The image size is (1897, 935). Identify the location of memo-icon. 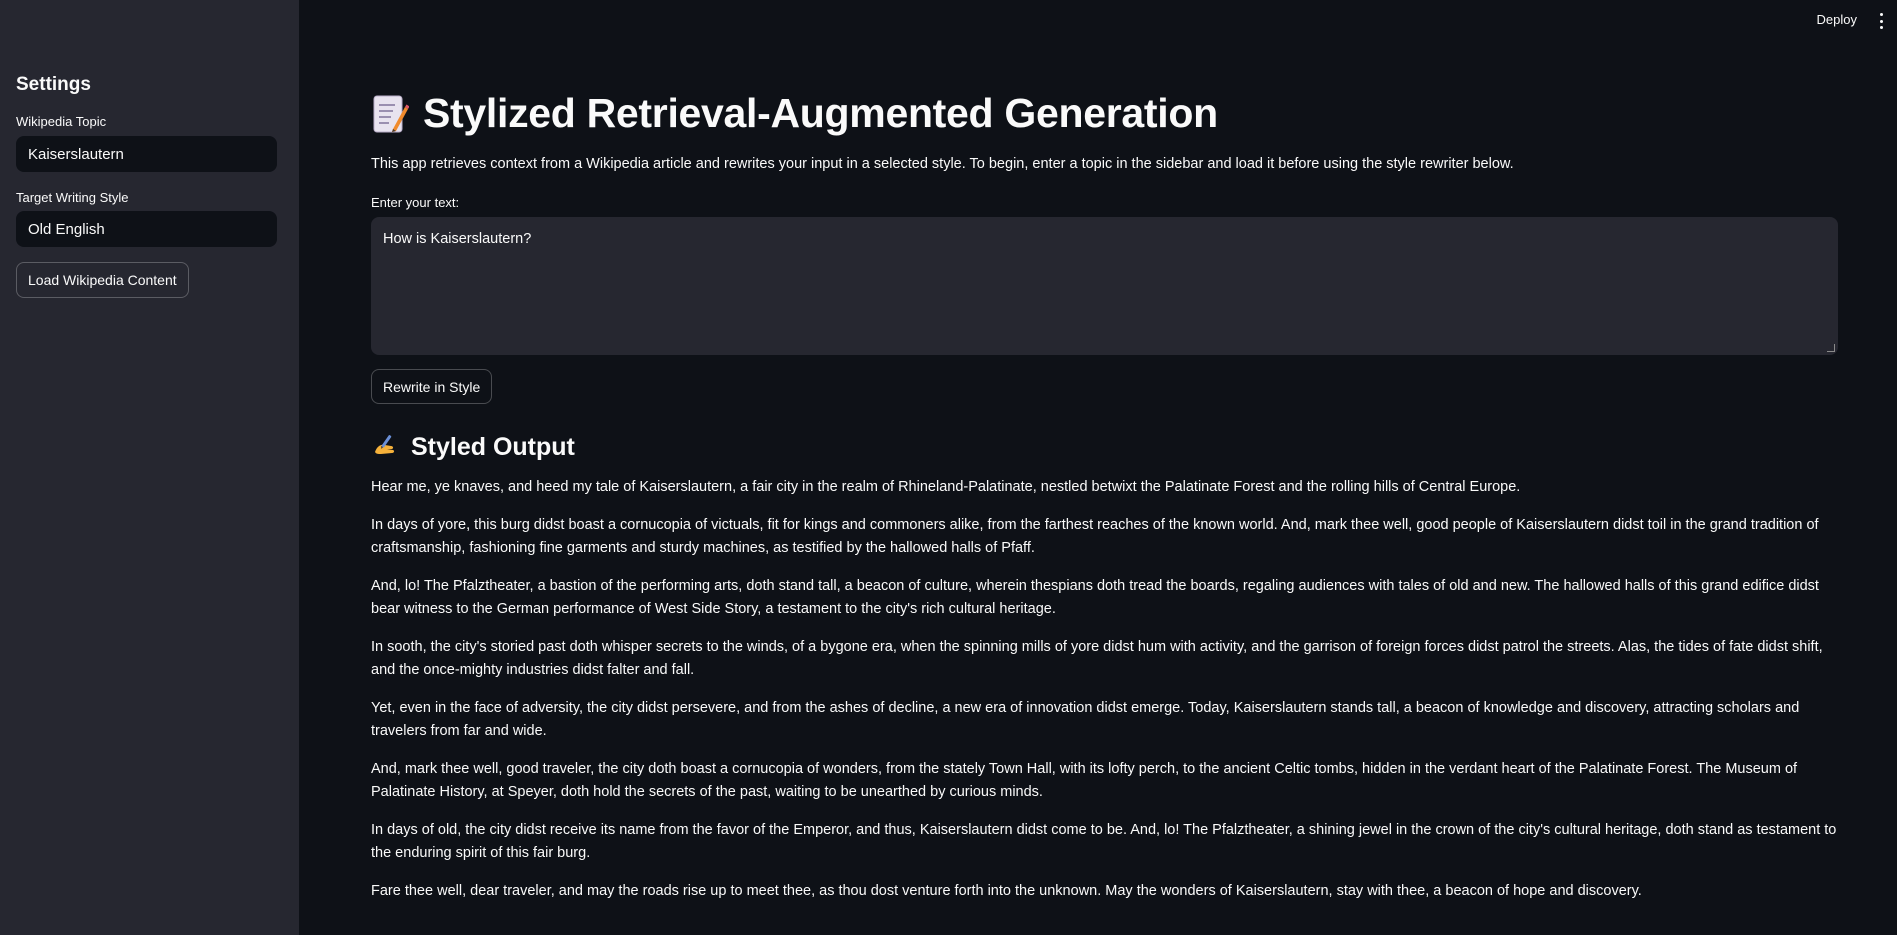
(390, 114).